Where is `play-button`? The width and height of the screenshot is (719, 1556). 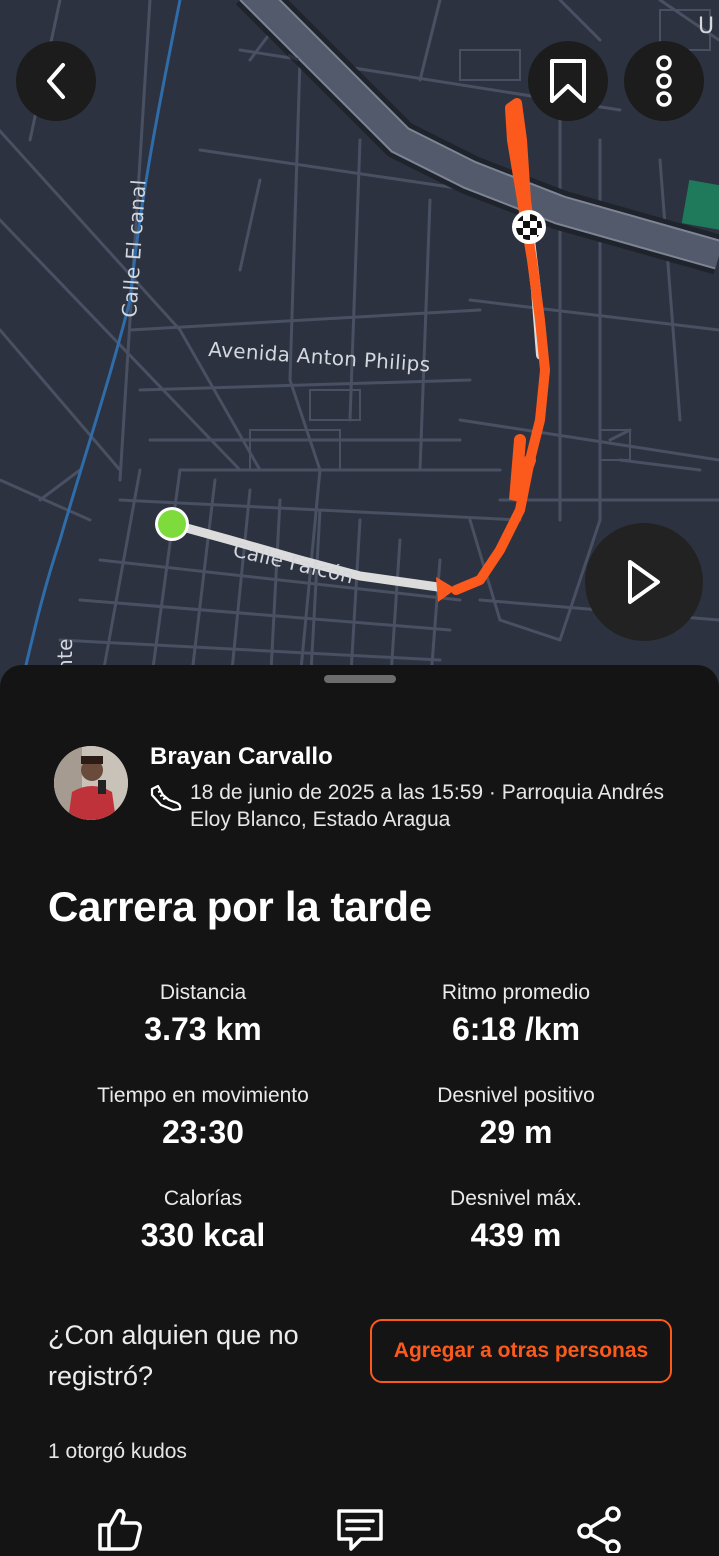 play-button is located at coordinates (644, 582).